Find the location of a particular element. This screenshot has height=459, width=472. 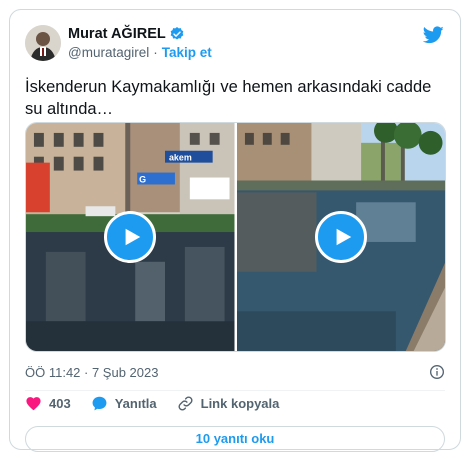

avatar-image is located at coordinates (43, 43).